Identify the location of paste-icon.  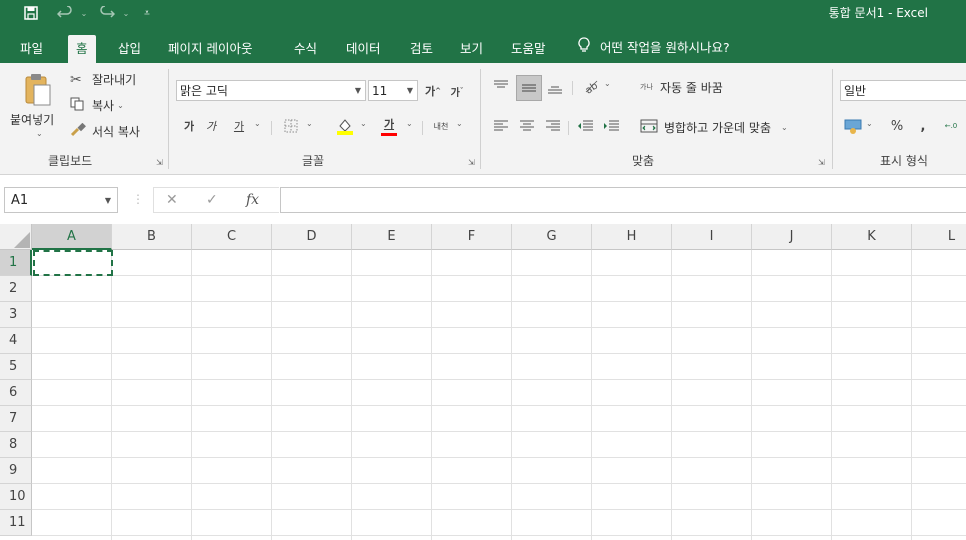
(38, 90).